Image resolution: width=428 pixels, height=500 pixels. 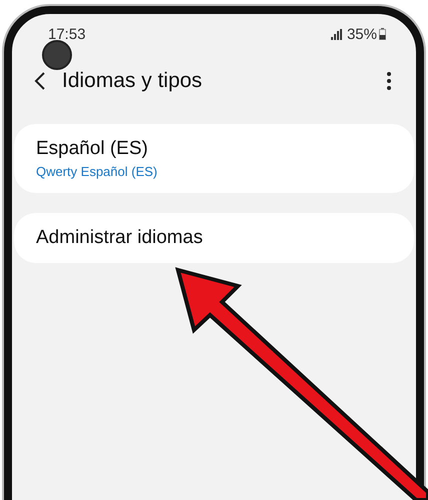 What do you see at coordinates (214, 158) in the screenshot?
I see `settings-item: Español (ES) Qwerty Español (ES)` at bounding box center [214, 158].